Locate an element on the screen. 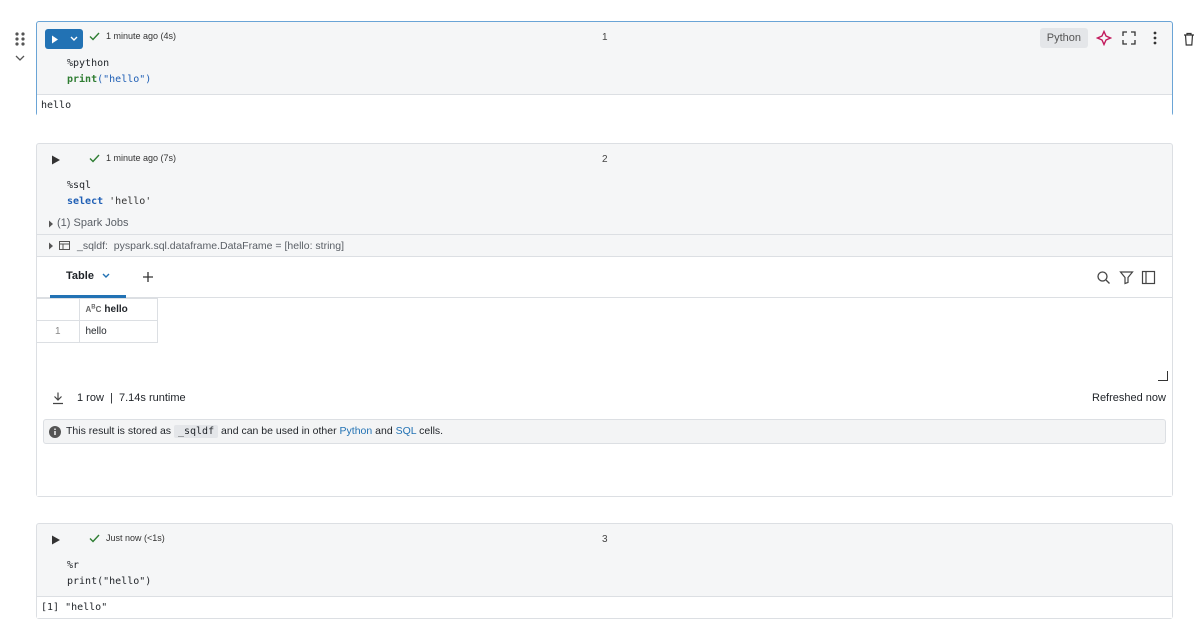  result-footer: 1 row | 7.14s runtime Refreshed now is located at coordinates (604, 398).